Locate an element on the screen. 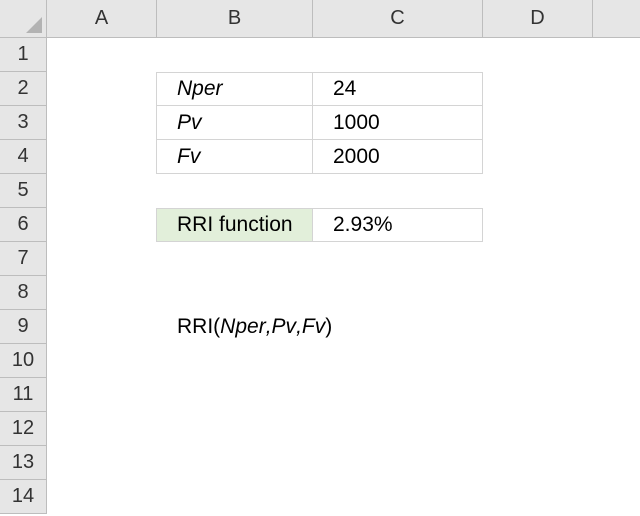 This screenshot has width=640, height=516. row-header-12: 12 is located at coordinates (23, 429).